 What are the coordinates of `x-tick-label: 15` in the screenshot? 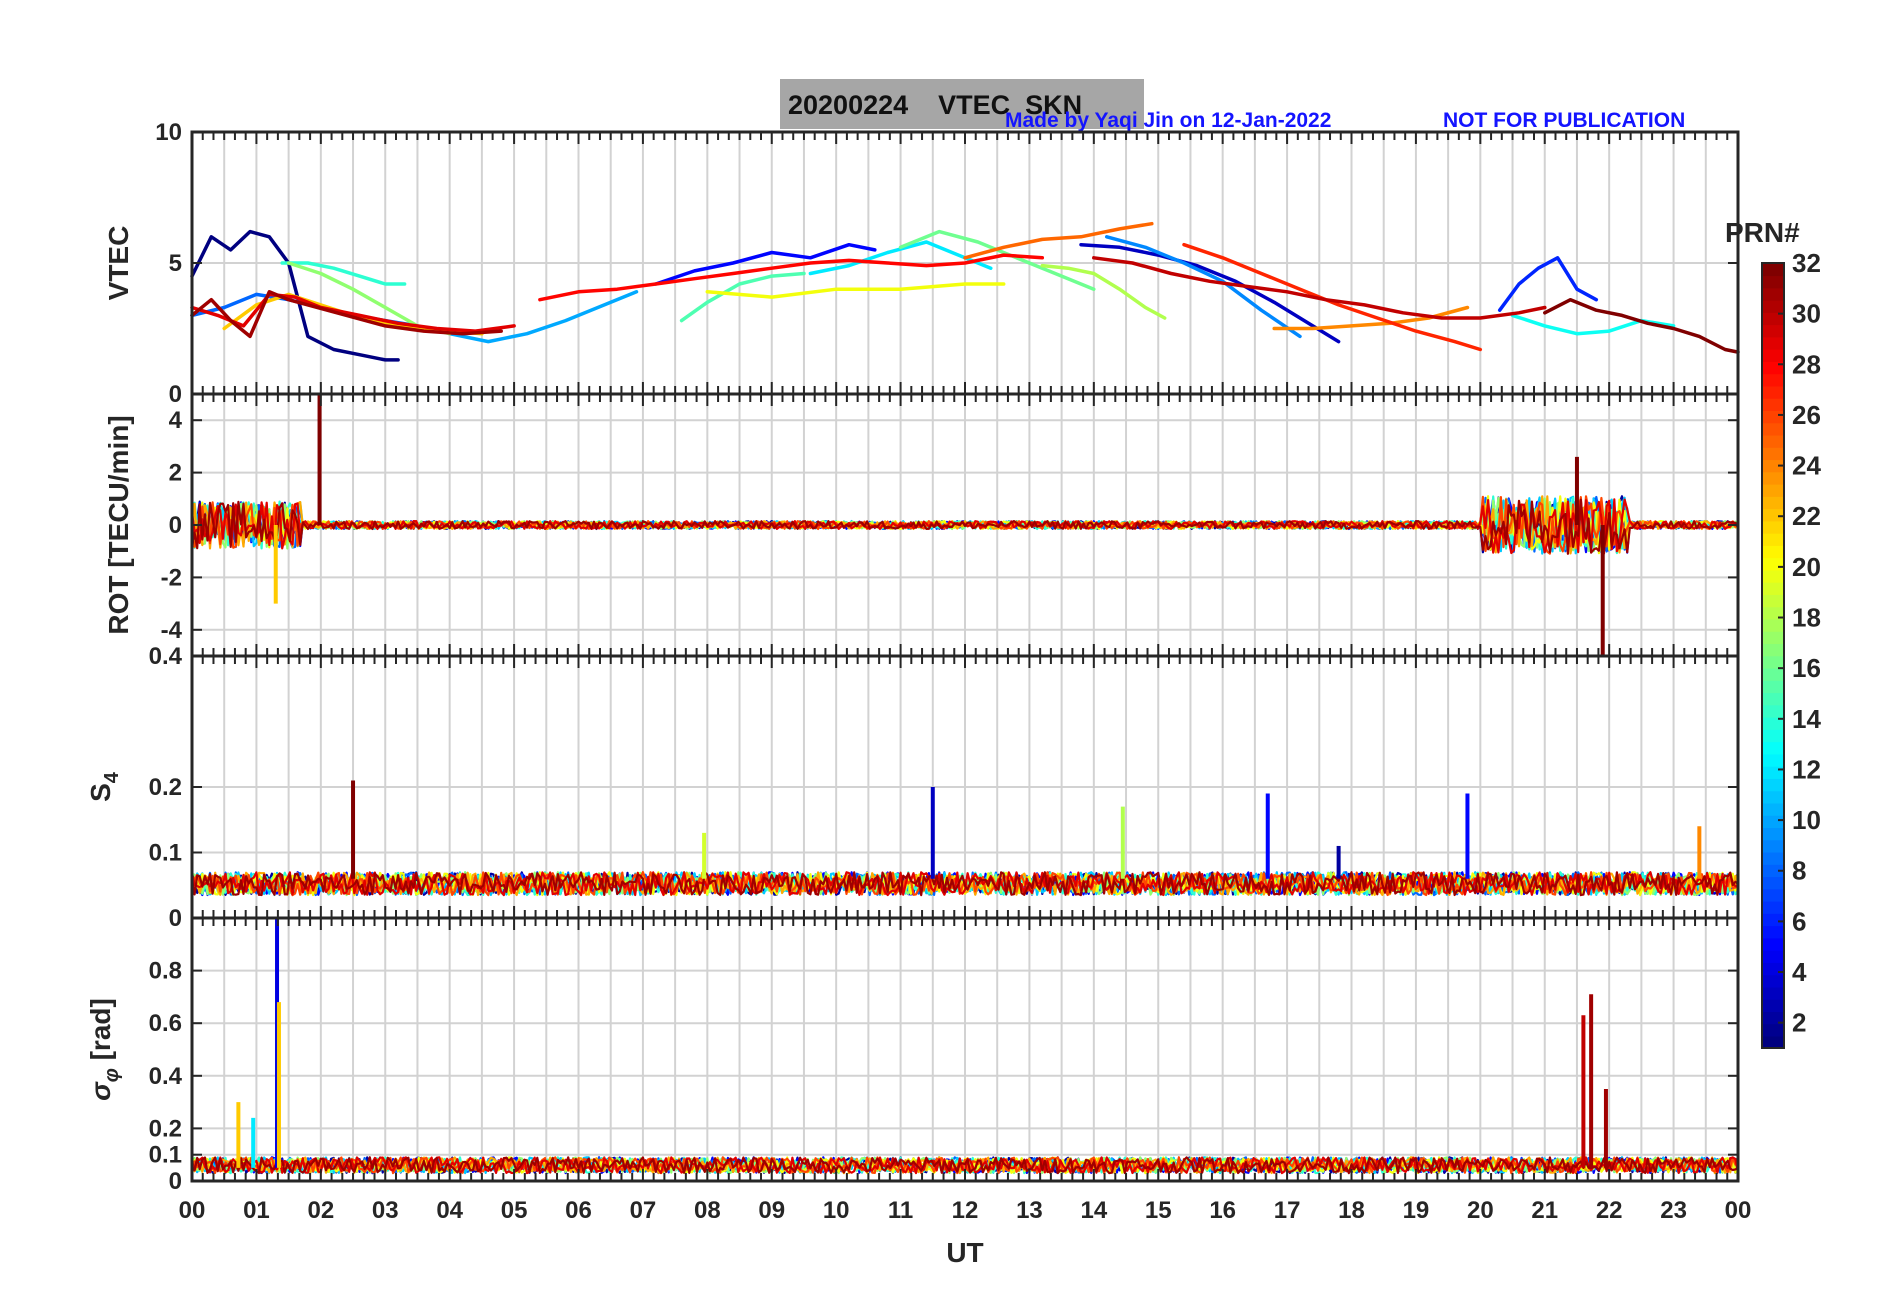 It's located at (1158, 1210).